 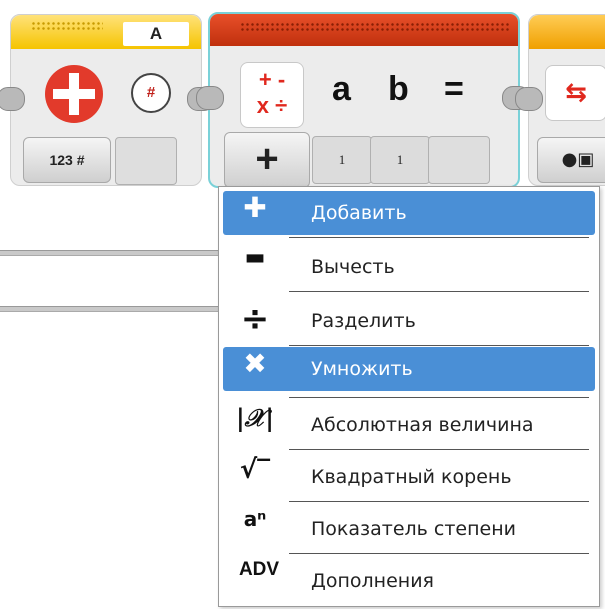 What do you see at coordinates (411, 477) in the screenshot?
I see `menu-item-label: Квадратный корень` at bounding box center [411, 477].